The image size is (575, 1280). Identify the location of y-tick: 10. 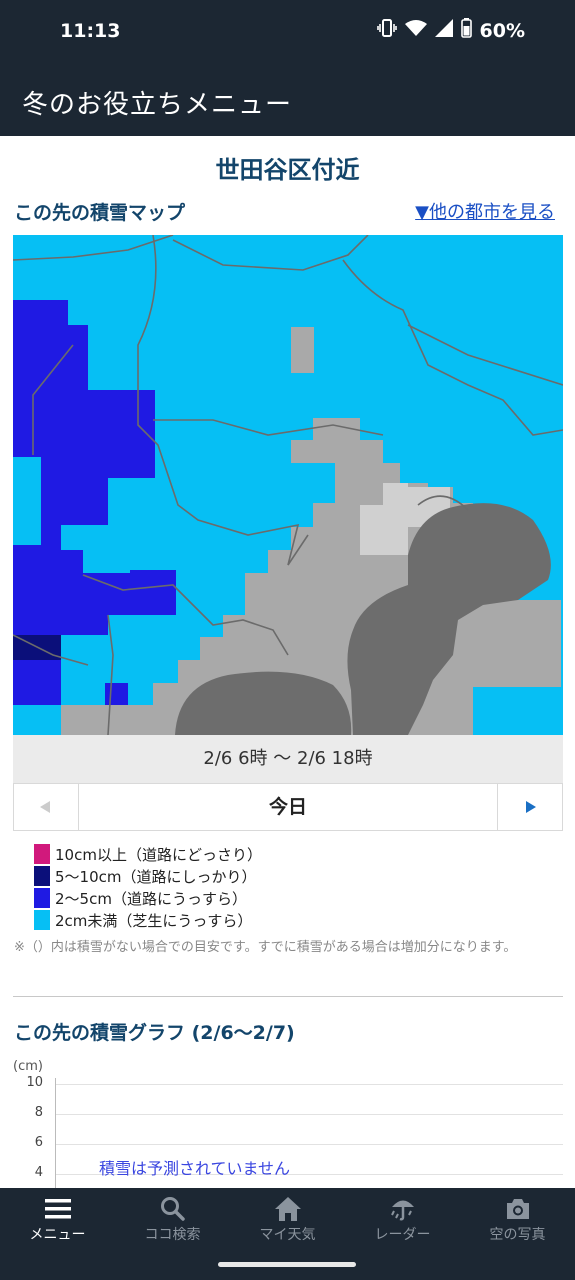
(34, 1082).